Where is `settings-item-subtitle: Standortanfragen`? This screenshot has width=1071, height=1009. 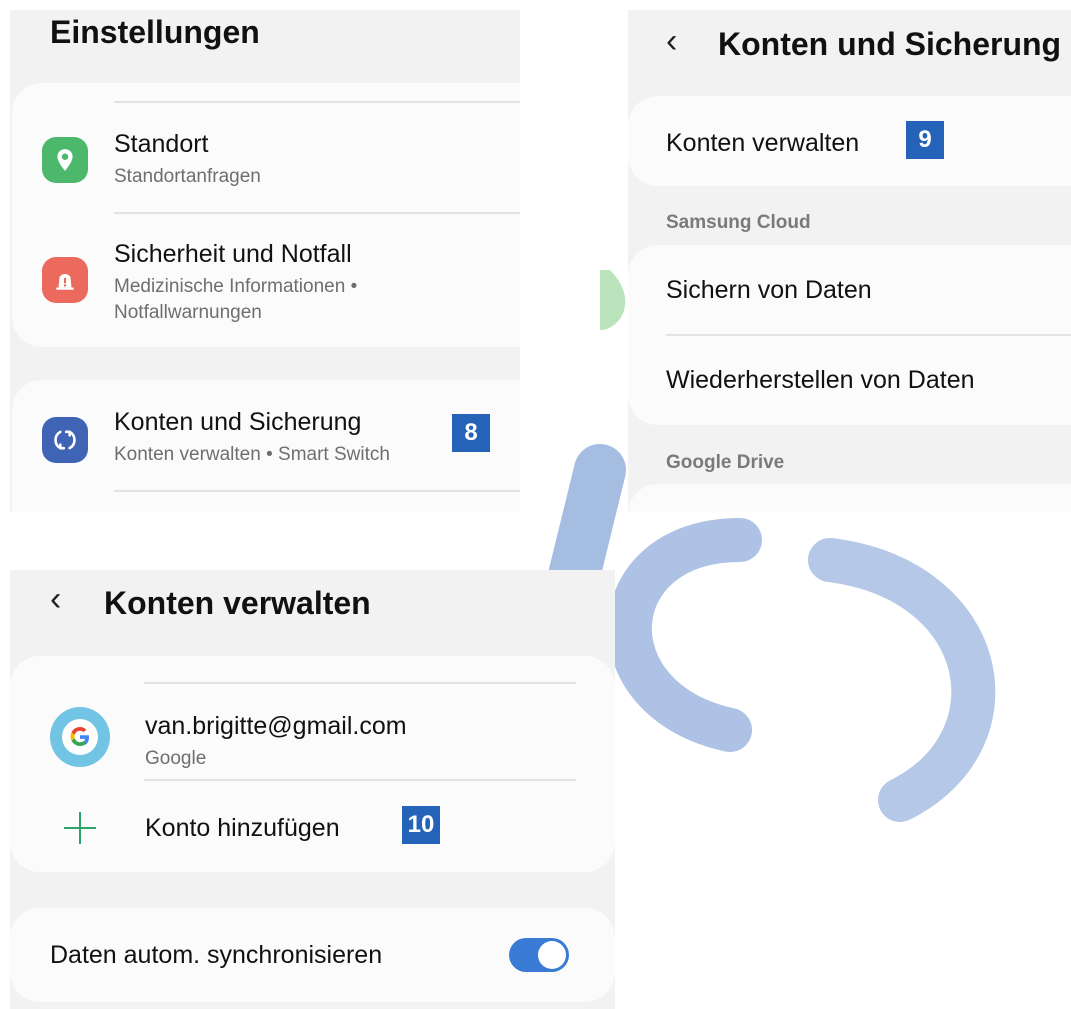
settings-item-subtitle: Standortanfragen is located at coordinates (187, 176).